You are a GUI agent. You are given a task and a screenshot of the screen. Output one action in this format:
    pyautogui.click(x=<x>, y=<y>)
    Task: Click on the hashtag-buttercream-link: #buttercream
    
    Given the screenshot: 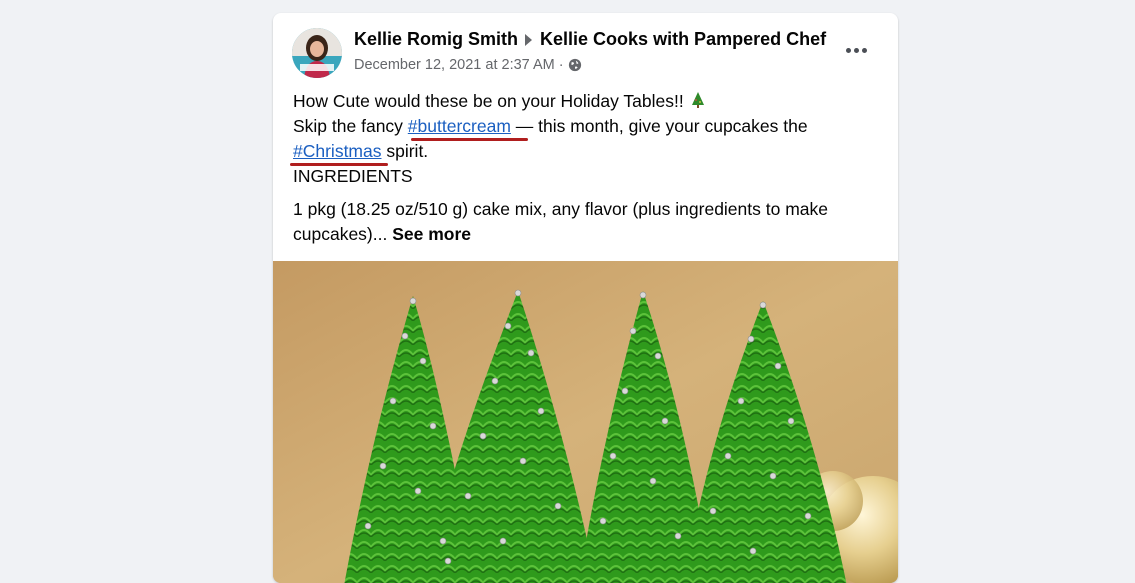 What is the action you would take?
    pyautogui.click(x=459, y=126)
    